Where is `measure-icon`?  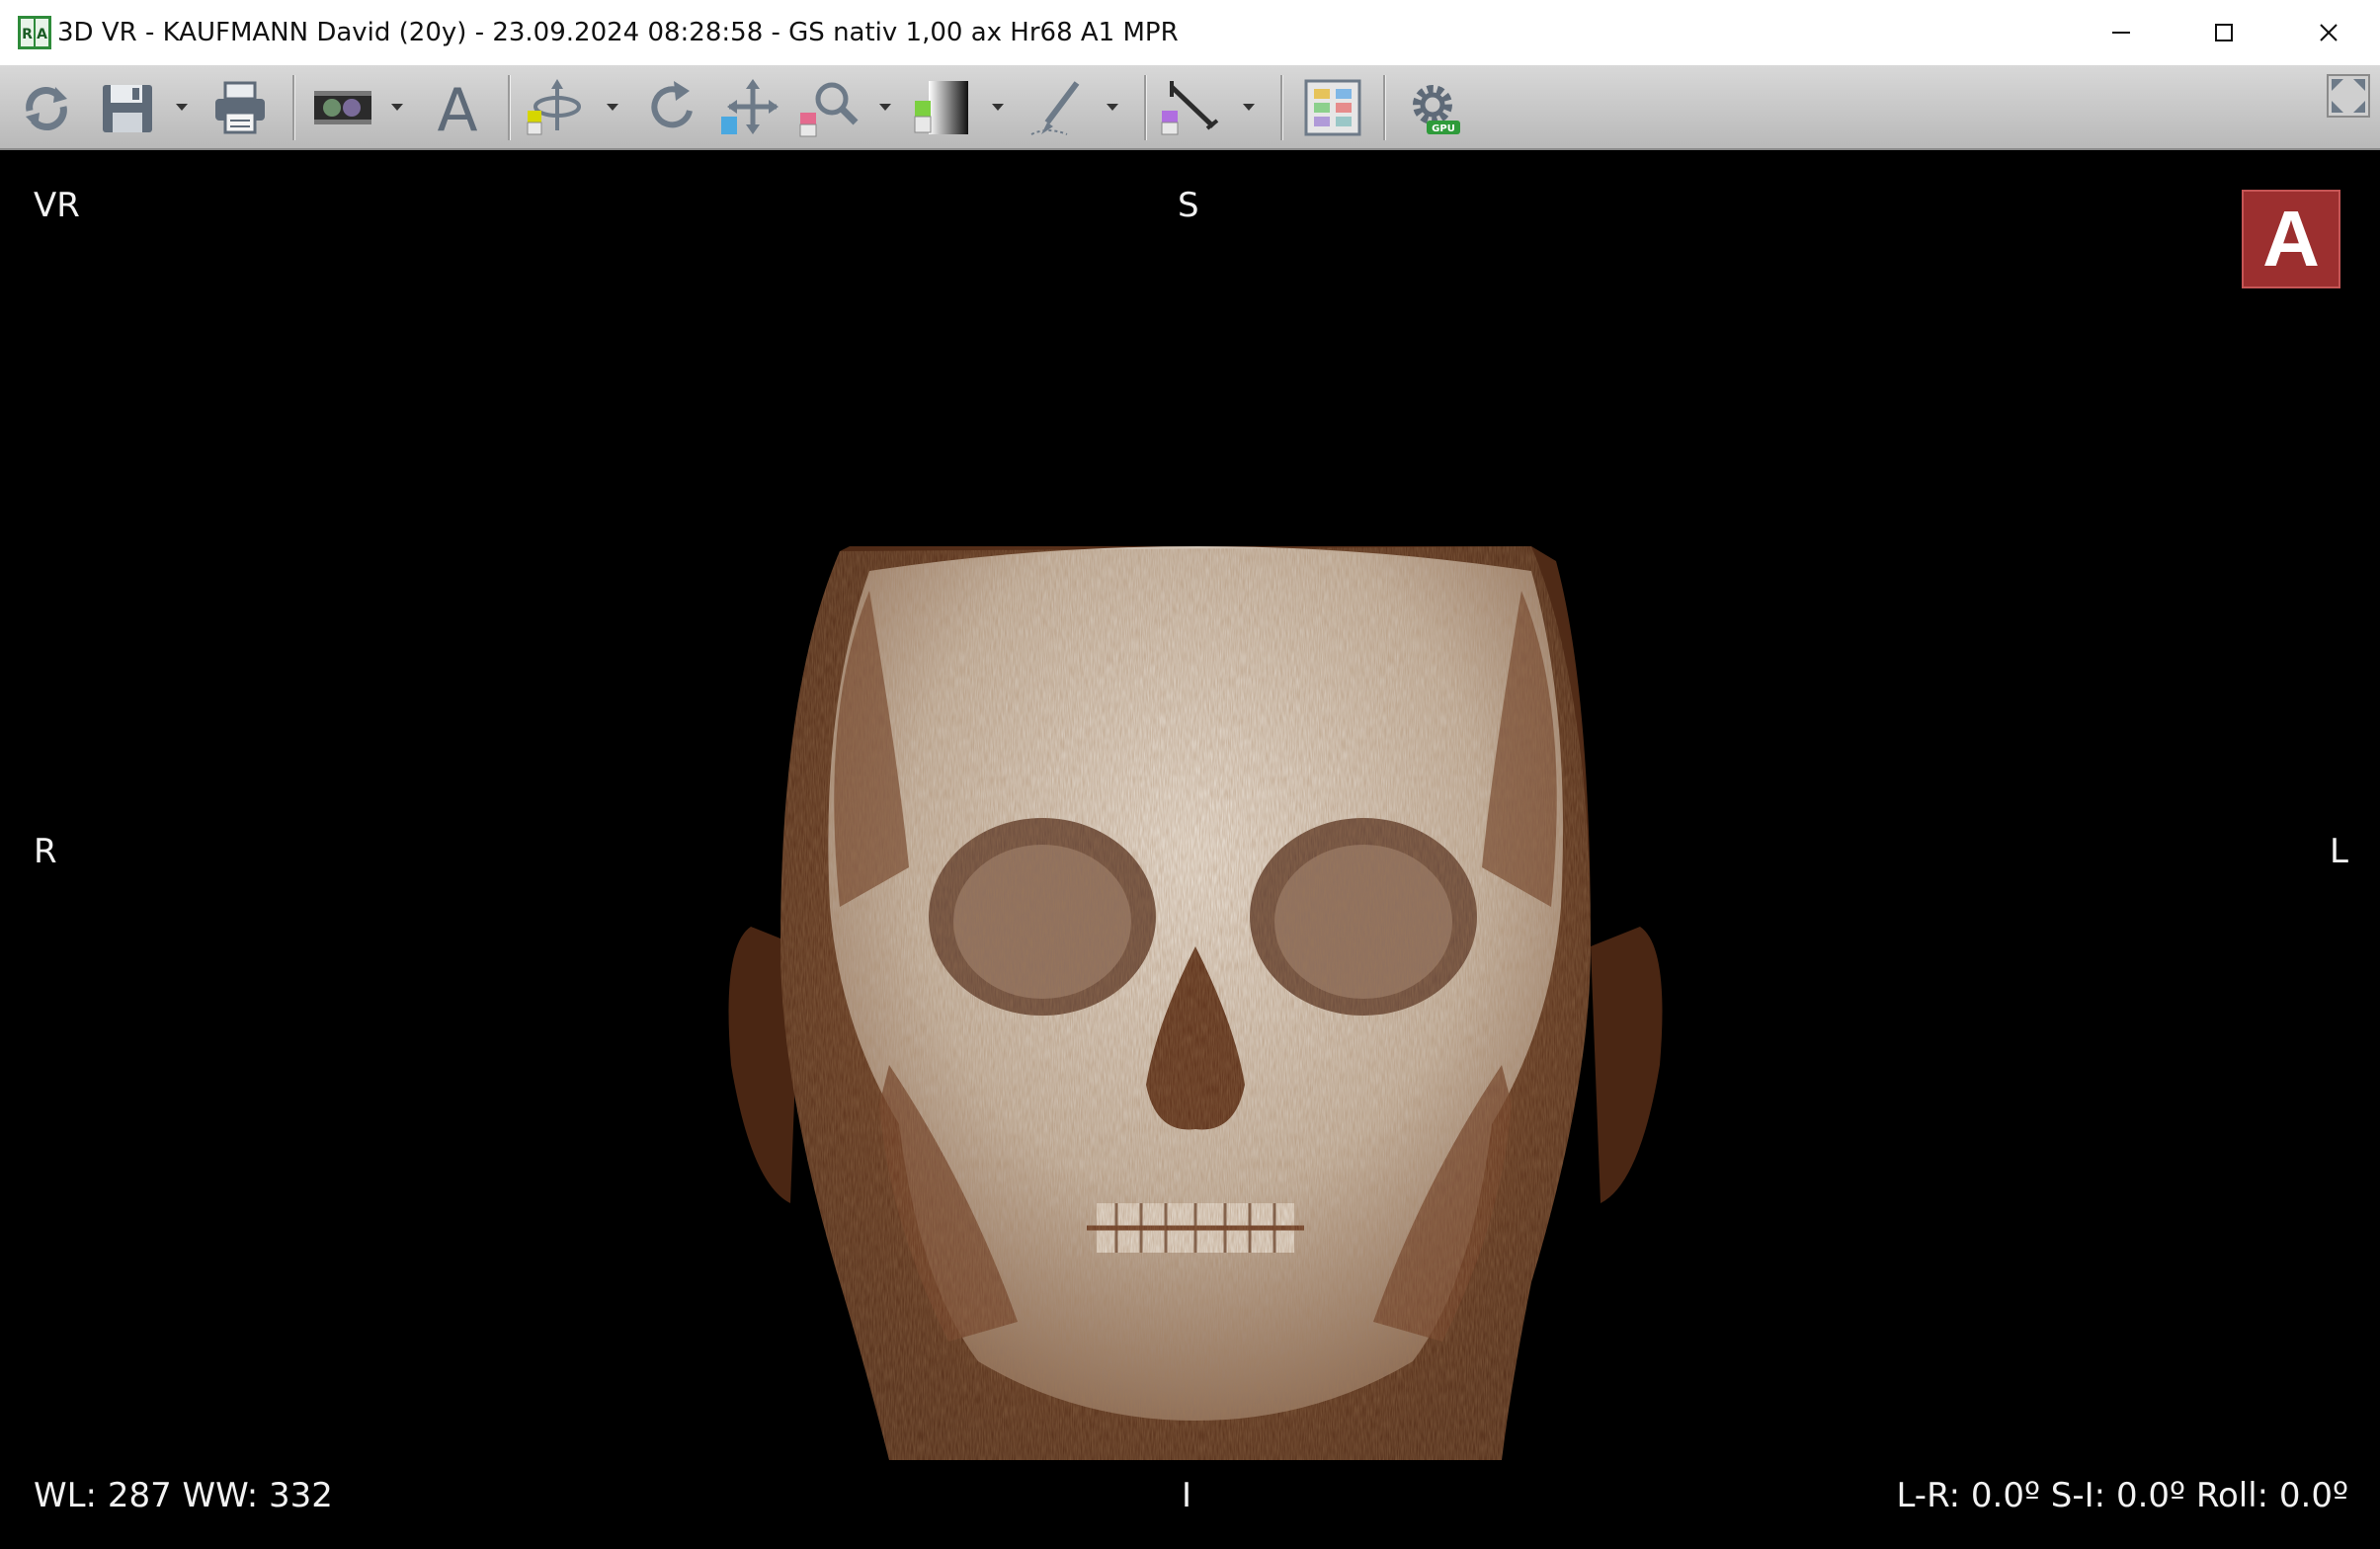
measure-icon is located at coordinates (1190, 108).